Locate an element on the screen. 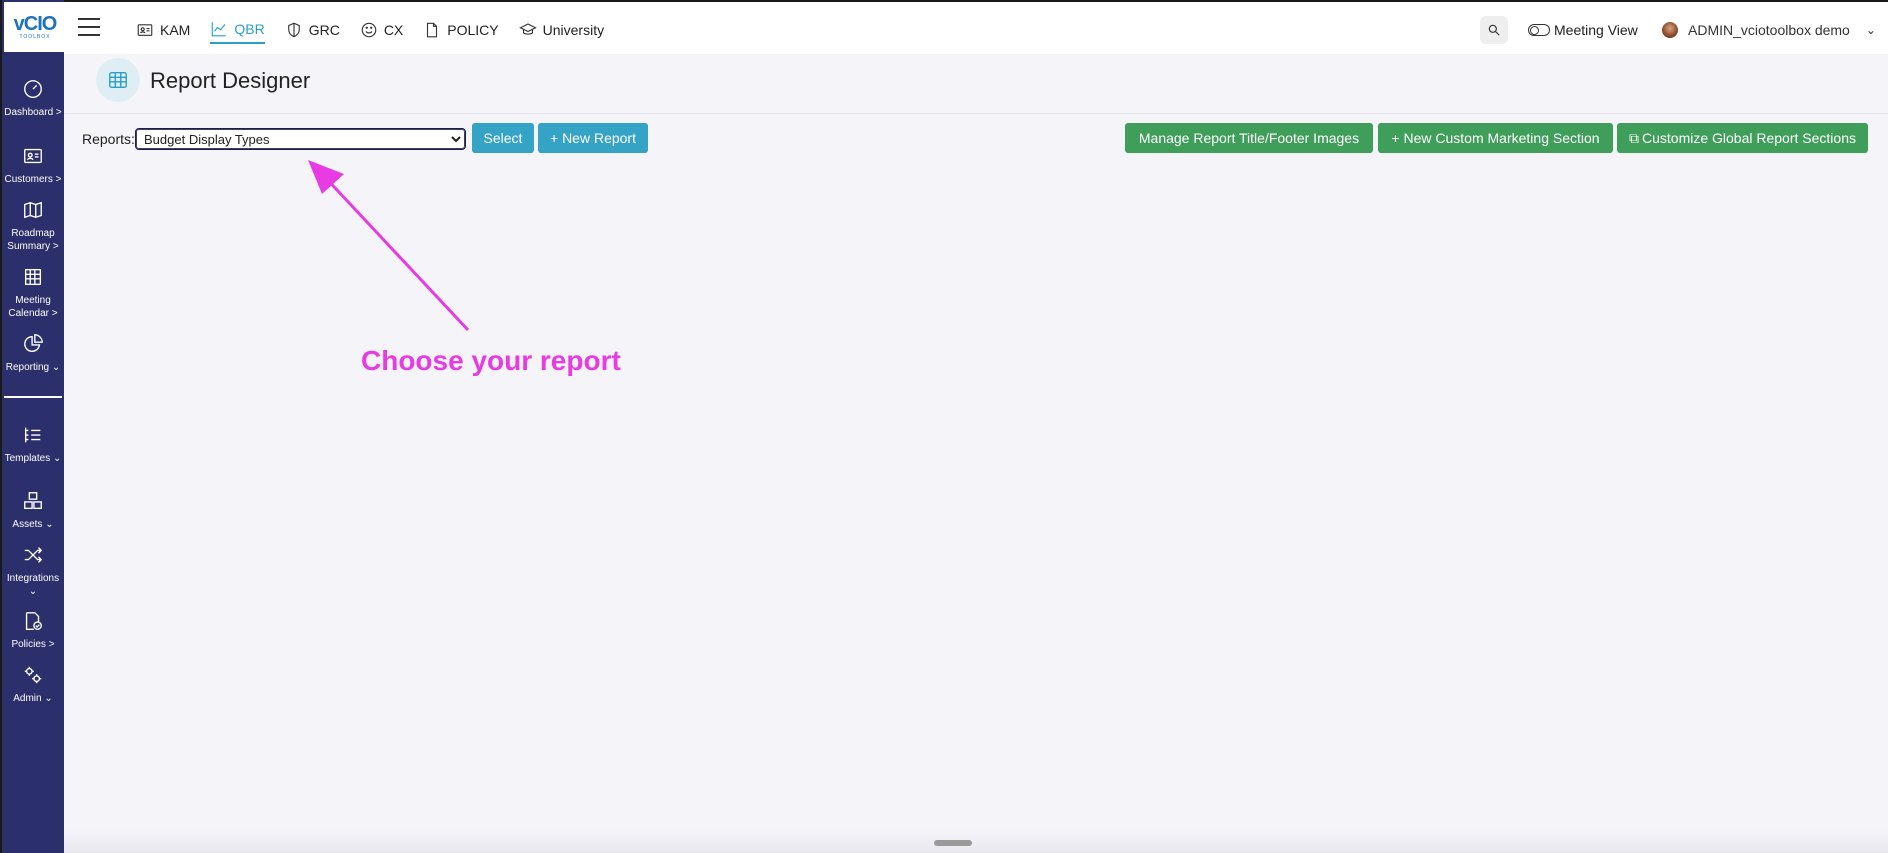  sidebar-item-policies: Policies > is located at coordinates (33, 630).